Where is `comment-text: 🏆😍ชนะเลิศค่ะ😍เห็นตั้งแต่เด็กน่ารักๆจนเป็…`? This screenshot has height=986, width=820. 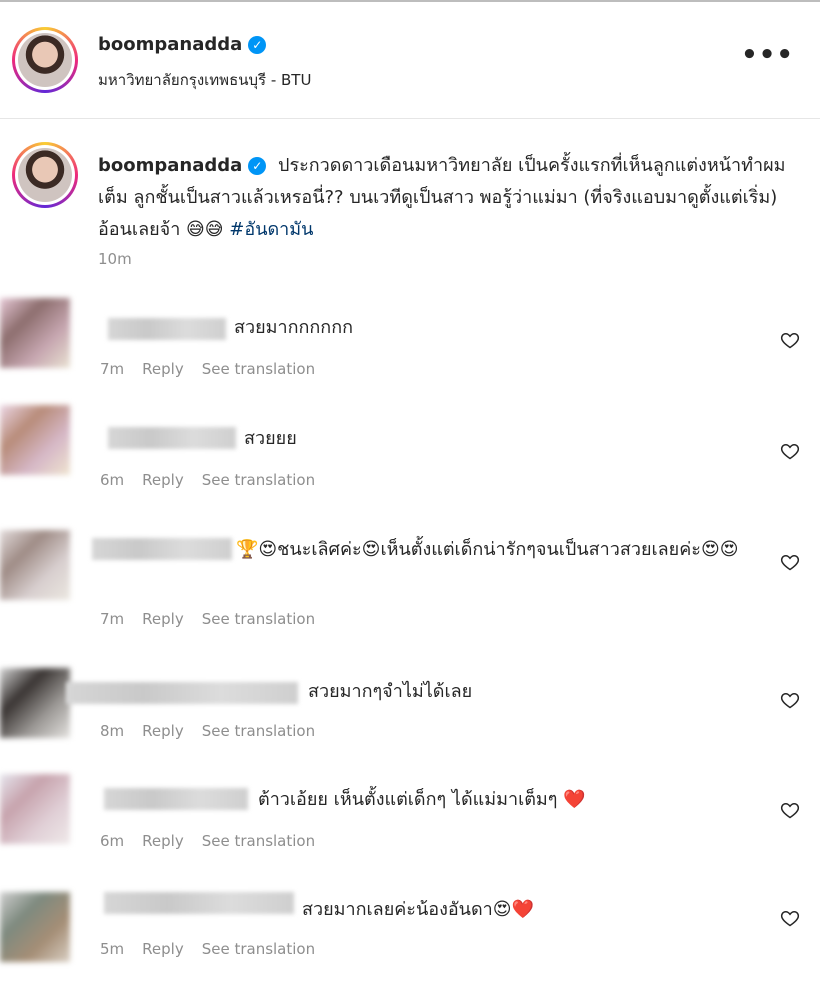
comment-text: 🏆😍ชนะเลิศค่ะ😍เห็นตั้งแต่เด็กน่ารักๆจนเป็… is located at coordinates (487, 549).